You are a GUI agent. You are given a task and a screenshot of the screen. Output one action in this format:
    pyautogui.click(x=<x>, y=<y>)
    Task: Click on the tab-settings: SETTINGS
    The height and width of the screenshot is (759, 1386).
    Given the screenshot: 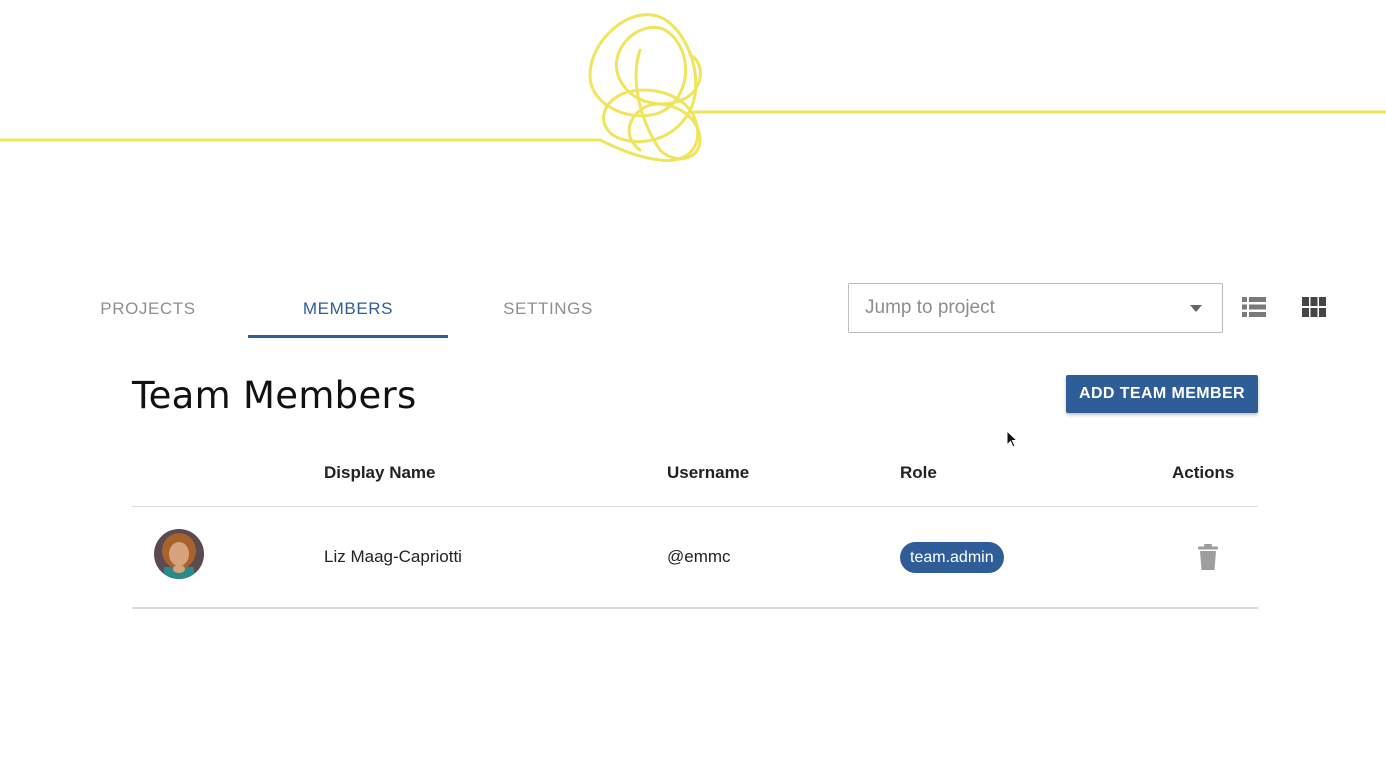 What is the action you would take?
    pyautogui.click(x=548, y=309)
    